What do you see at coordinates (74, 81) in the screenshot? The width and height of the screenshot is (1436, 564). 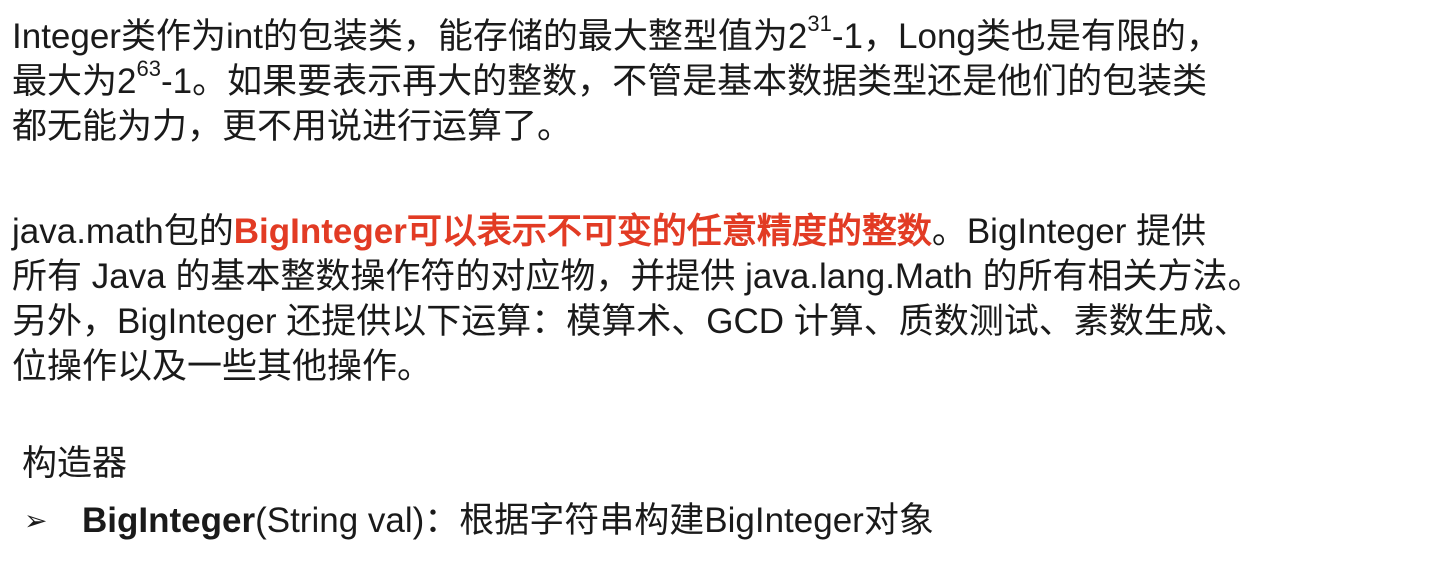 I see `intro-line2-text: 最大为2` at bounding box center [74, 81].